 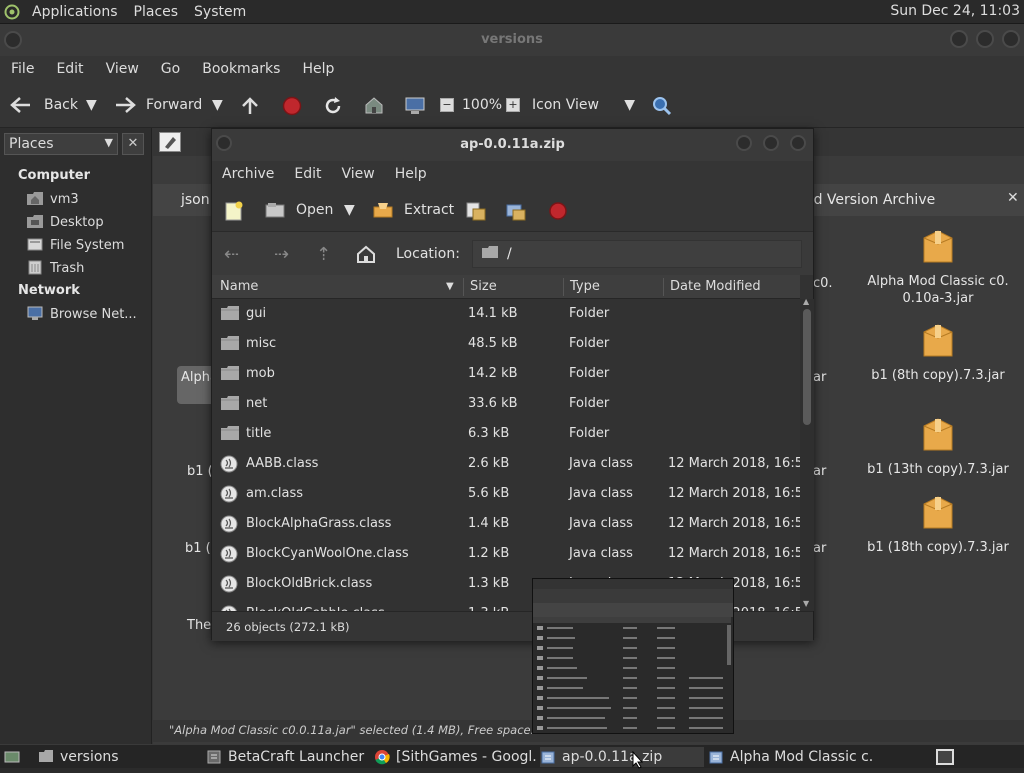 I want to click on tab-version-archive: od Version Archive, so click(x=870, y=200).